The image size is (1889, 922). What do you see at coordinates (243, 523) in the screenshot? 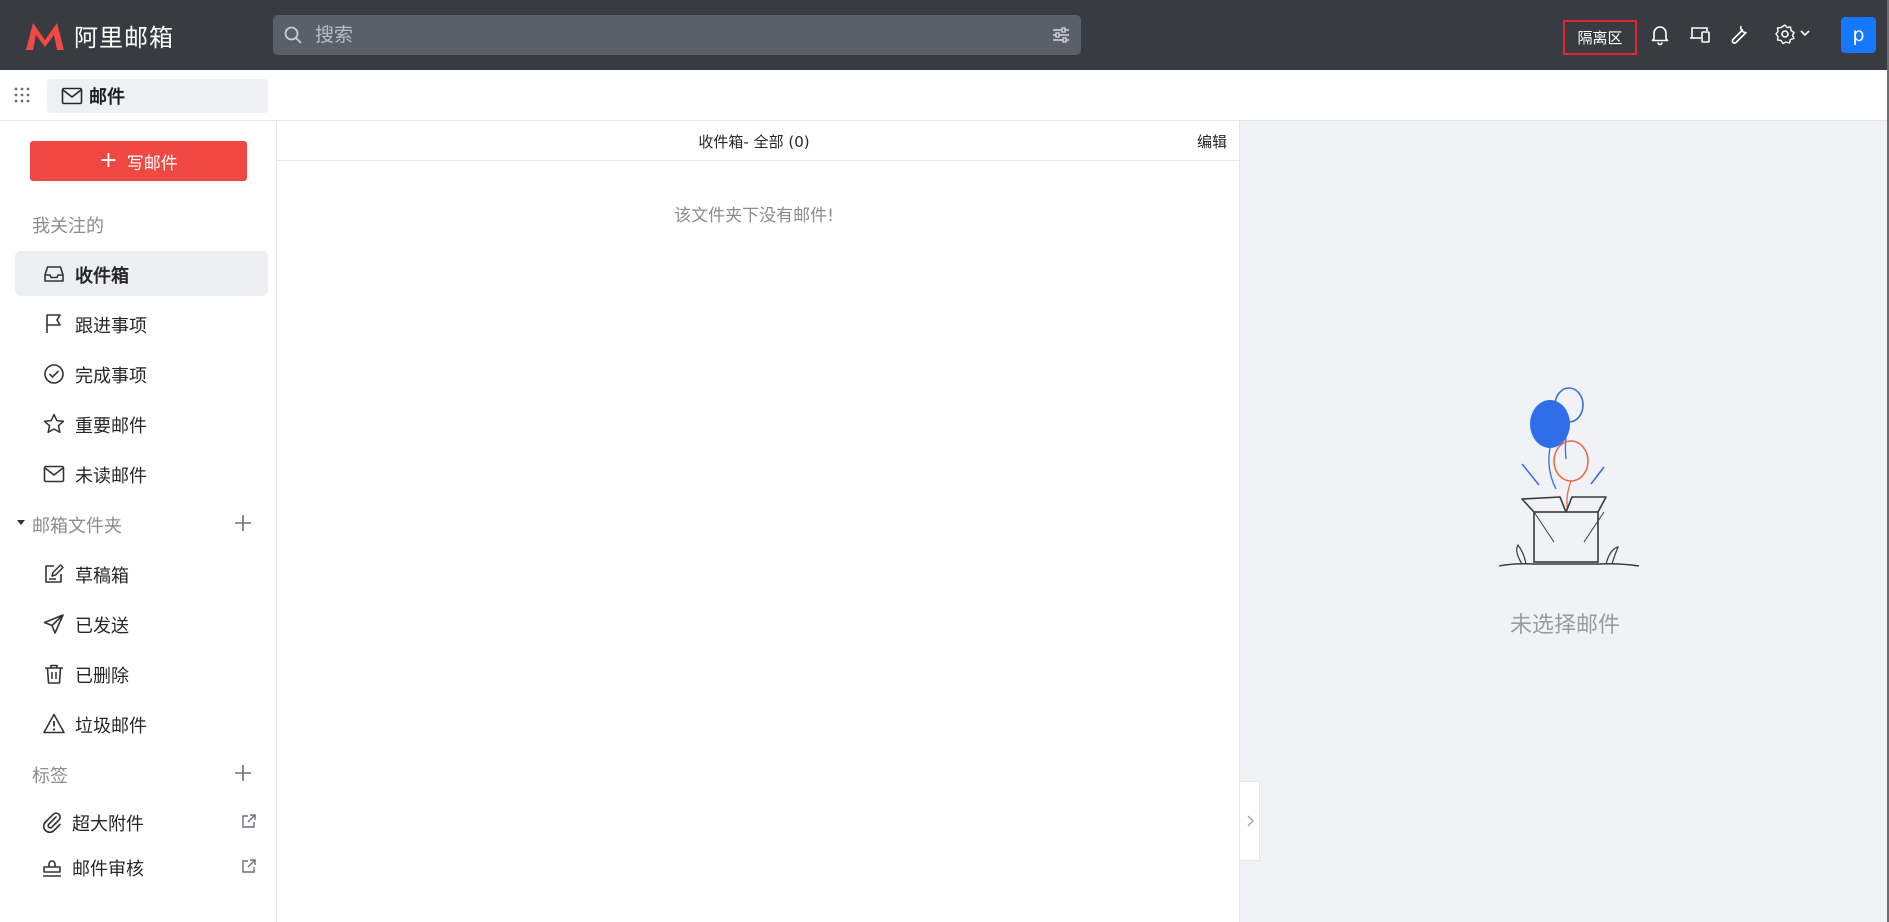
I see `add-folder-icon` at bounding box center [243, 523].